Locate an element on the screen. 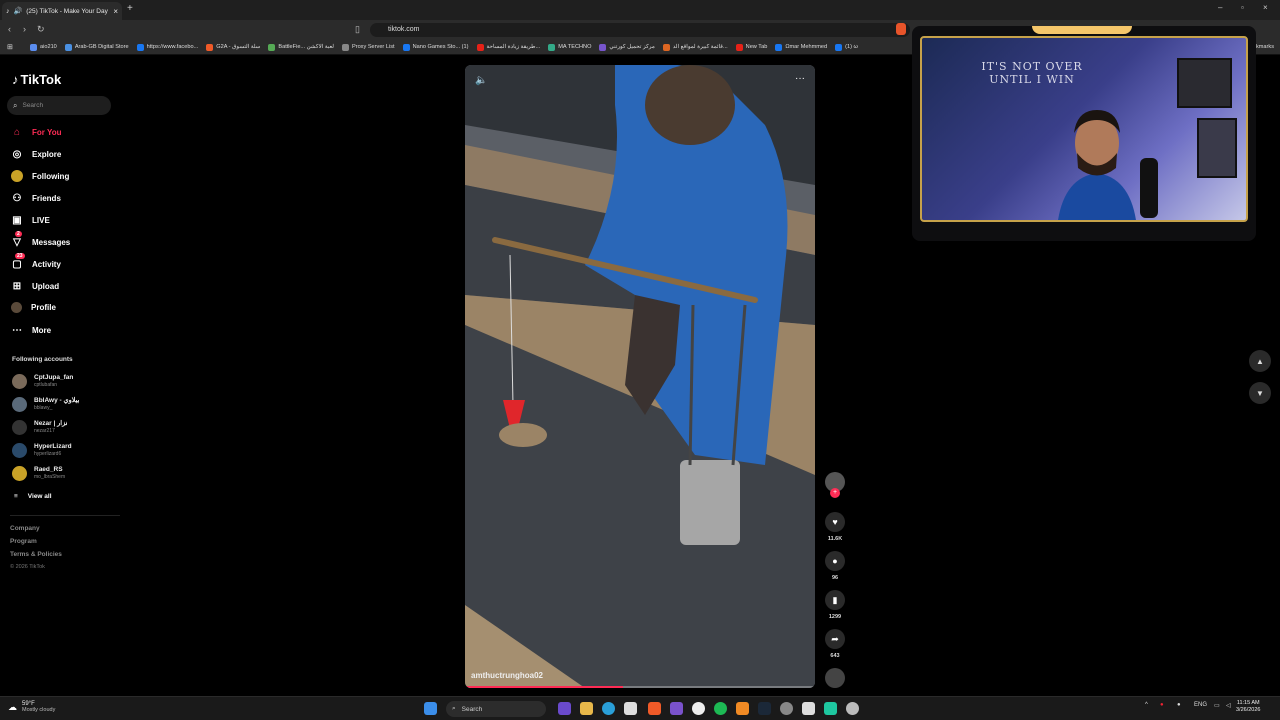 The image size is (1280, 720). account-item: Nezar | نزار nezar217 is located at coordinates (39, 427).